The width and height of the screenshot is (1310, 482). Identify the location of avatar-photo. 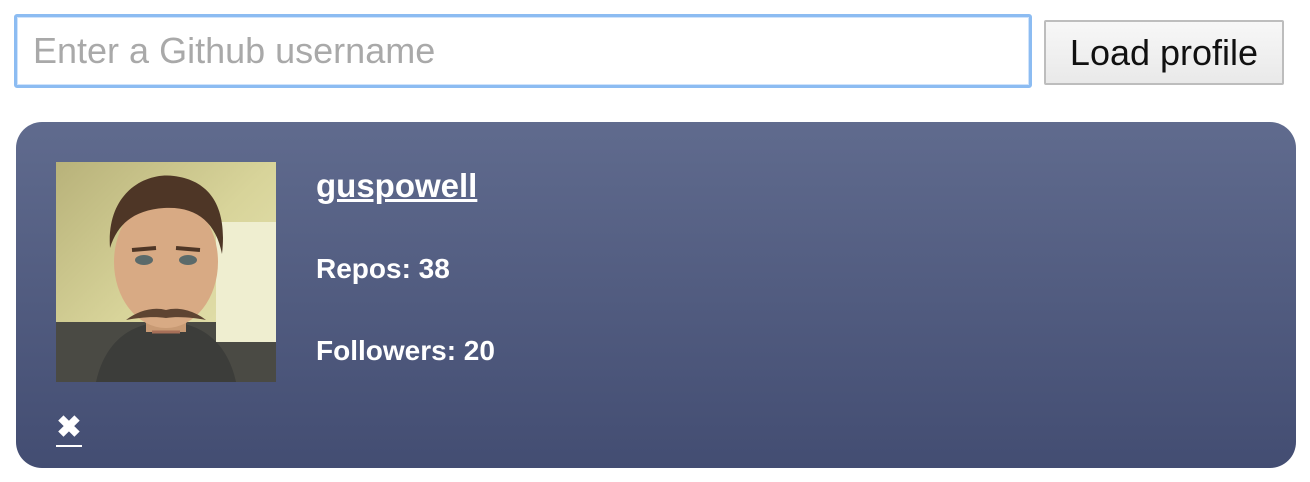
(166, 272).